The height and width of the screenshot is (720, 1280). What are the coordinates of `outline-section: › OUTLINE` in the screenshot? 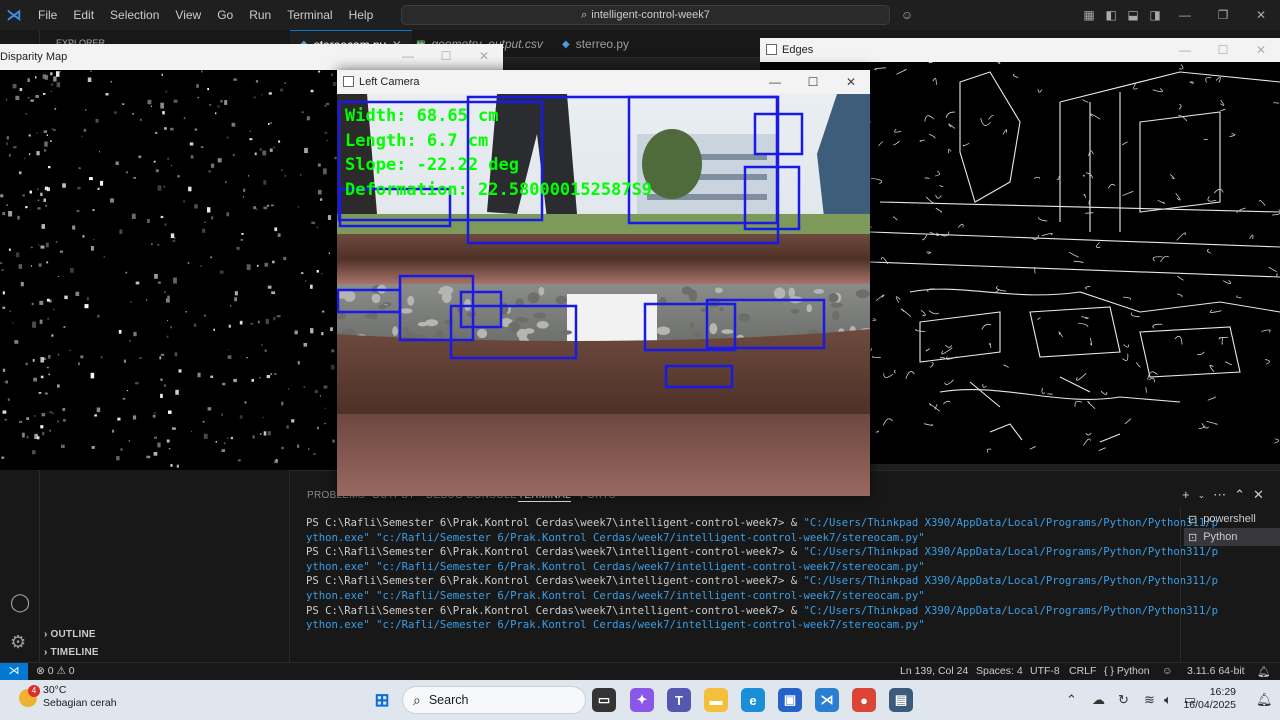 It's located at (70, 634).